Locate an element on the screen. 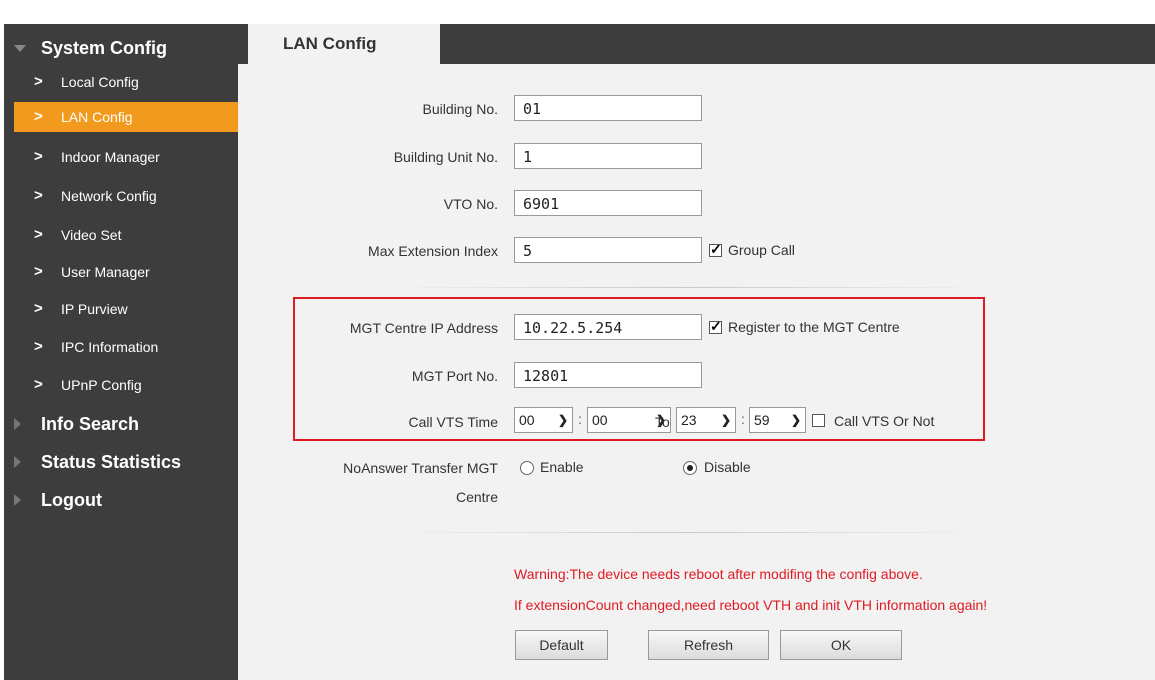 The width and height of the screenshot is (1155, 680). ok-button: OK is located at coordinates (841, 645).